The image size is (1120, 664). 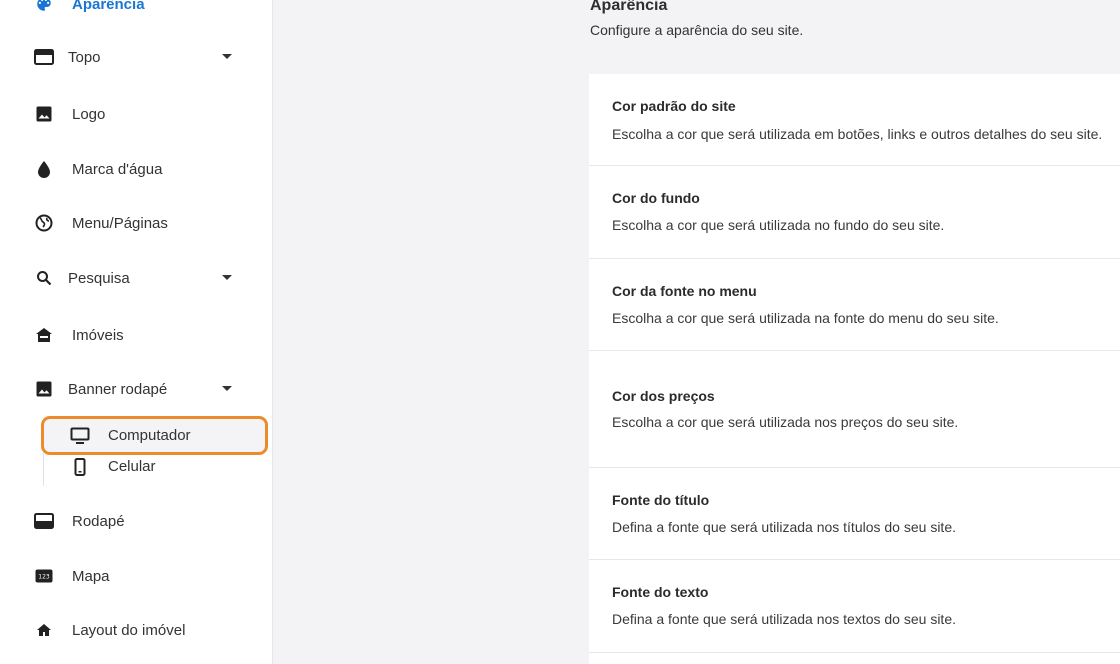 I want to click on setting-card-title: Cor do fundo, so click(x=656, y=198).